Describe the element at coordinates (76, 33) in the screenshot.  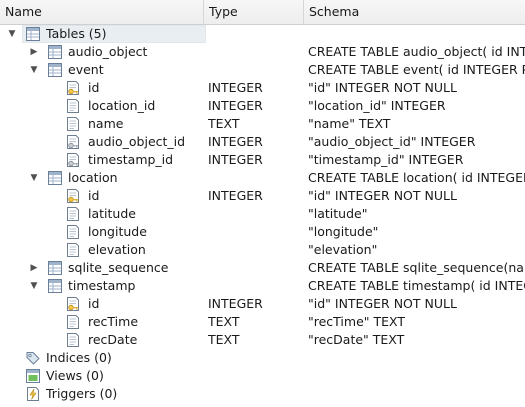
I see `tree-row-label: Tables (5)` at that location.